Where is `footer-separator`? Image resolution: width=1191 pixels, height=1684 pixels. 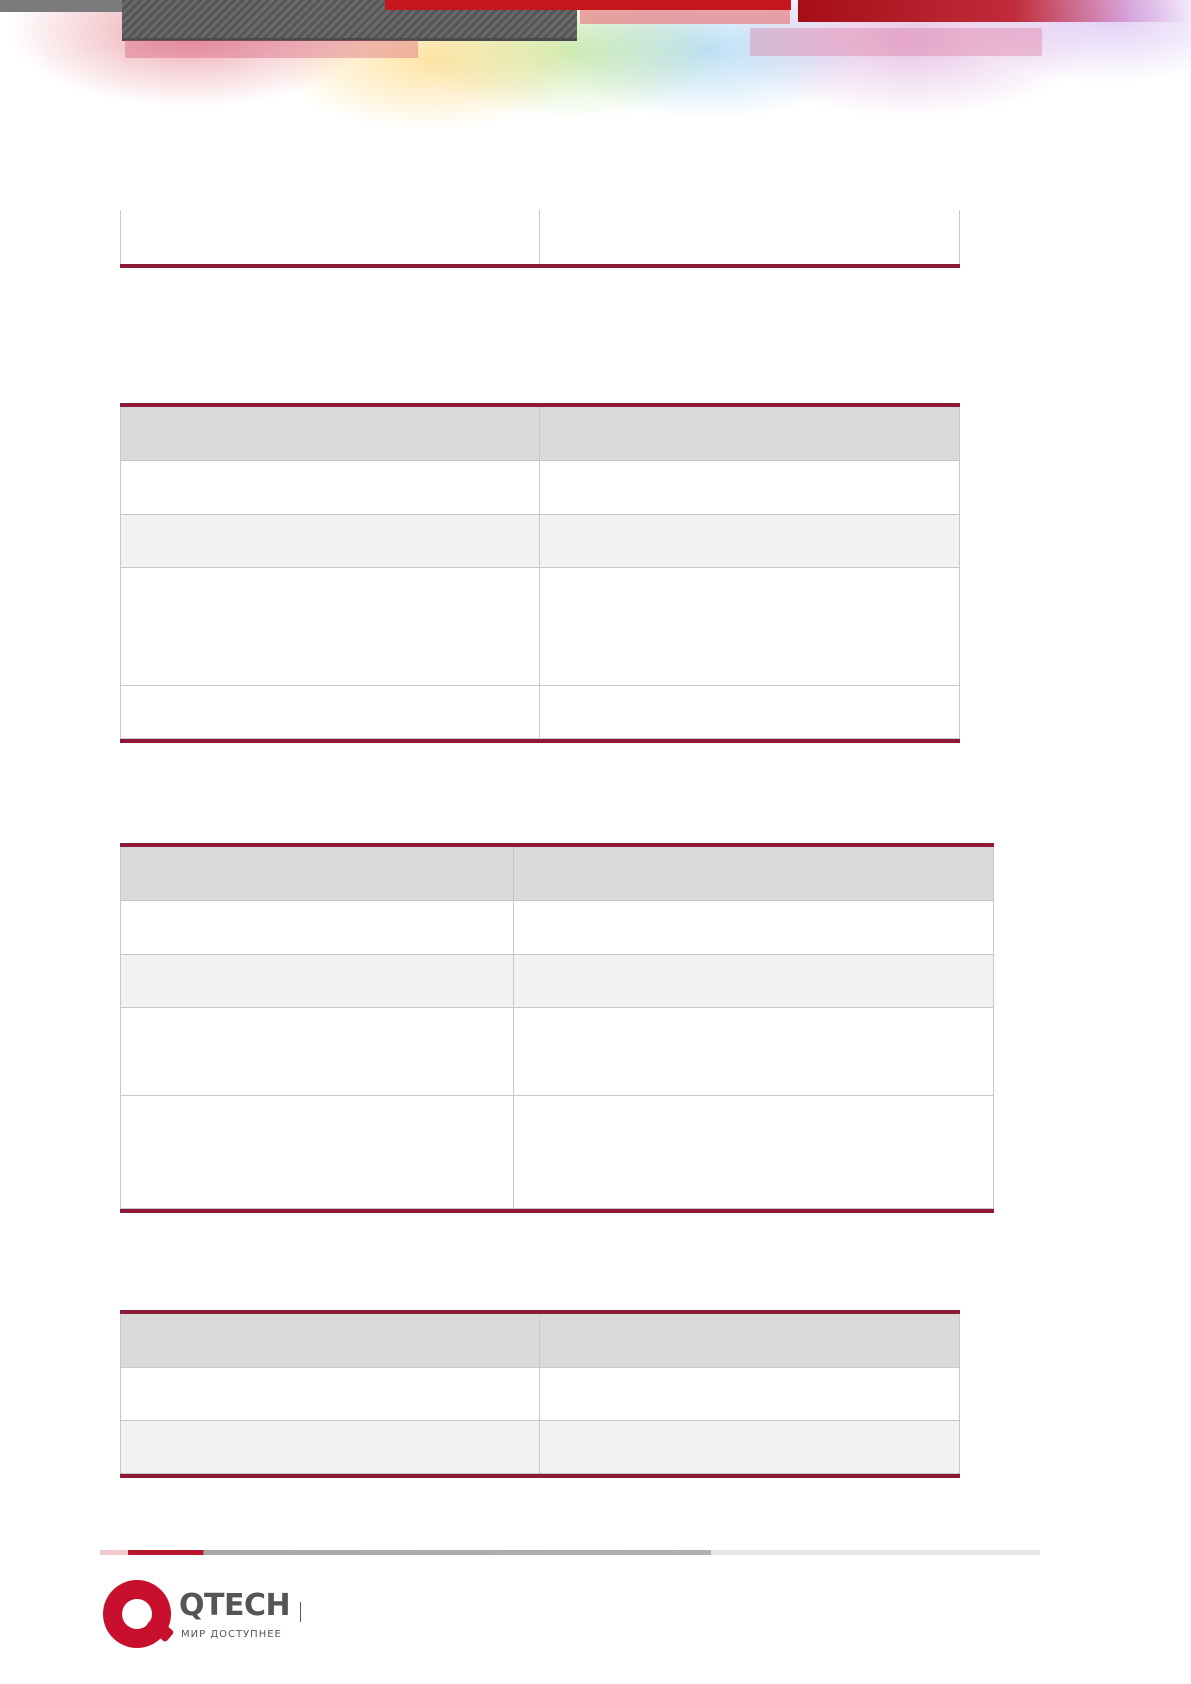 footer-separator is located at coordinates (300, 1612).